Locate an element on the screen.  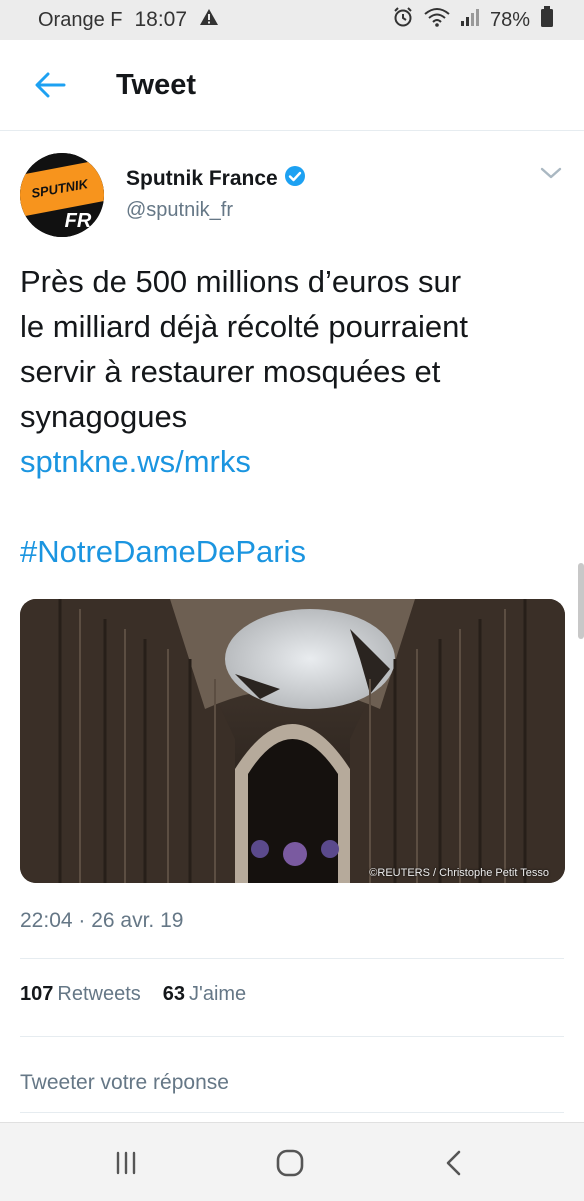
battery-percent: 78% is located at coordinates (509, 19).